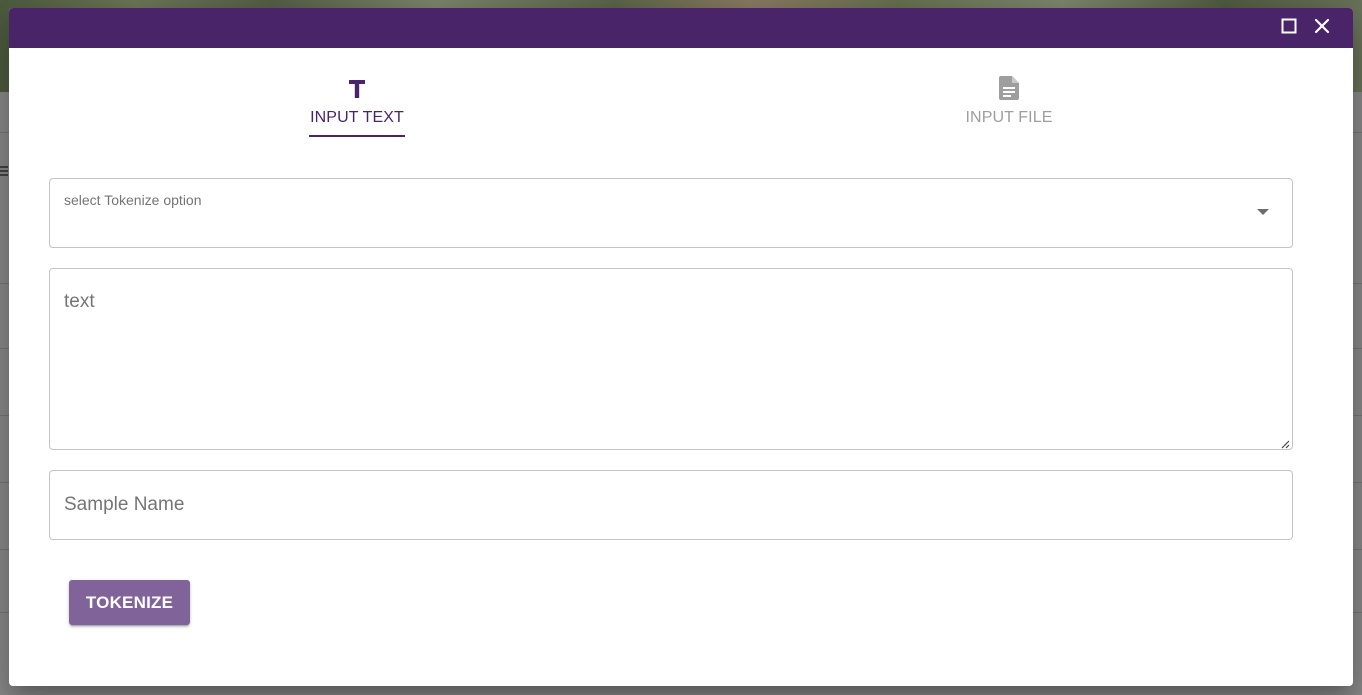 This screenshot has height=695, width=1362. Describe the element at coordinates (1009, 117) in the screenshot. I see `tab-label: INPUT FILE` at that location.